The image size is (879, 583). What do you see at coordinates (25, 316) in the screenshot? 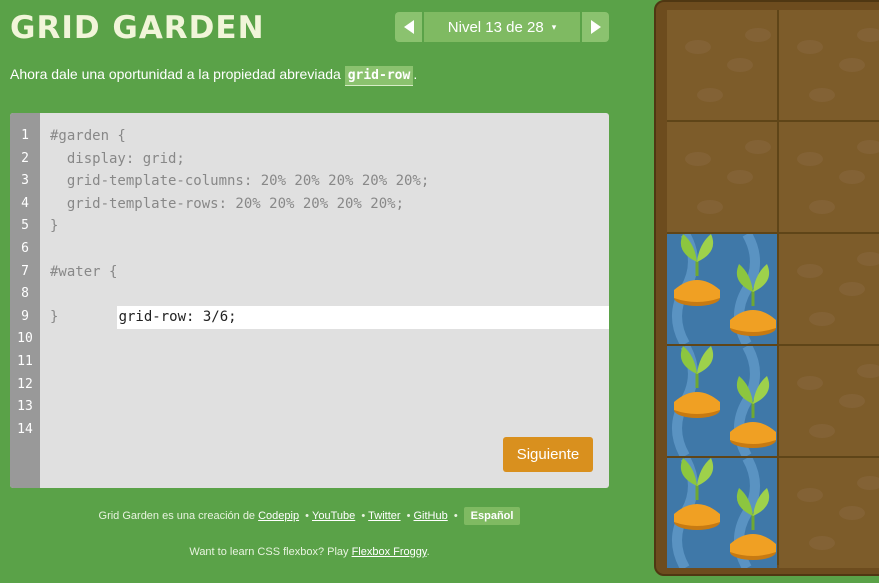
I see `line-number: 9` at bounding box center [25, 316].